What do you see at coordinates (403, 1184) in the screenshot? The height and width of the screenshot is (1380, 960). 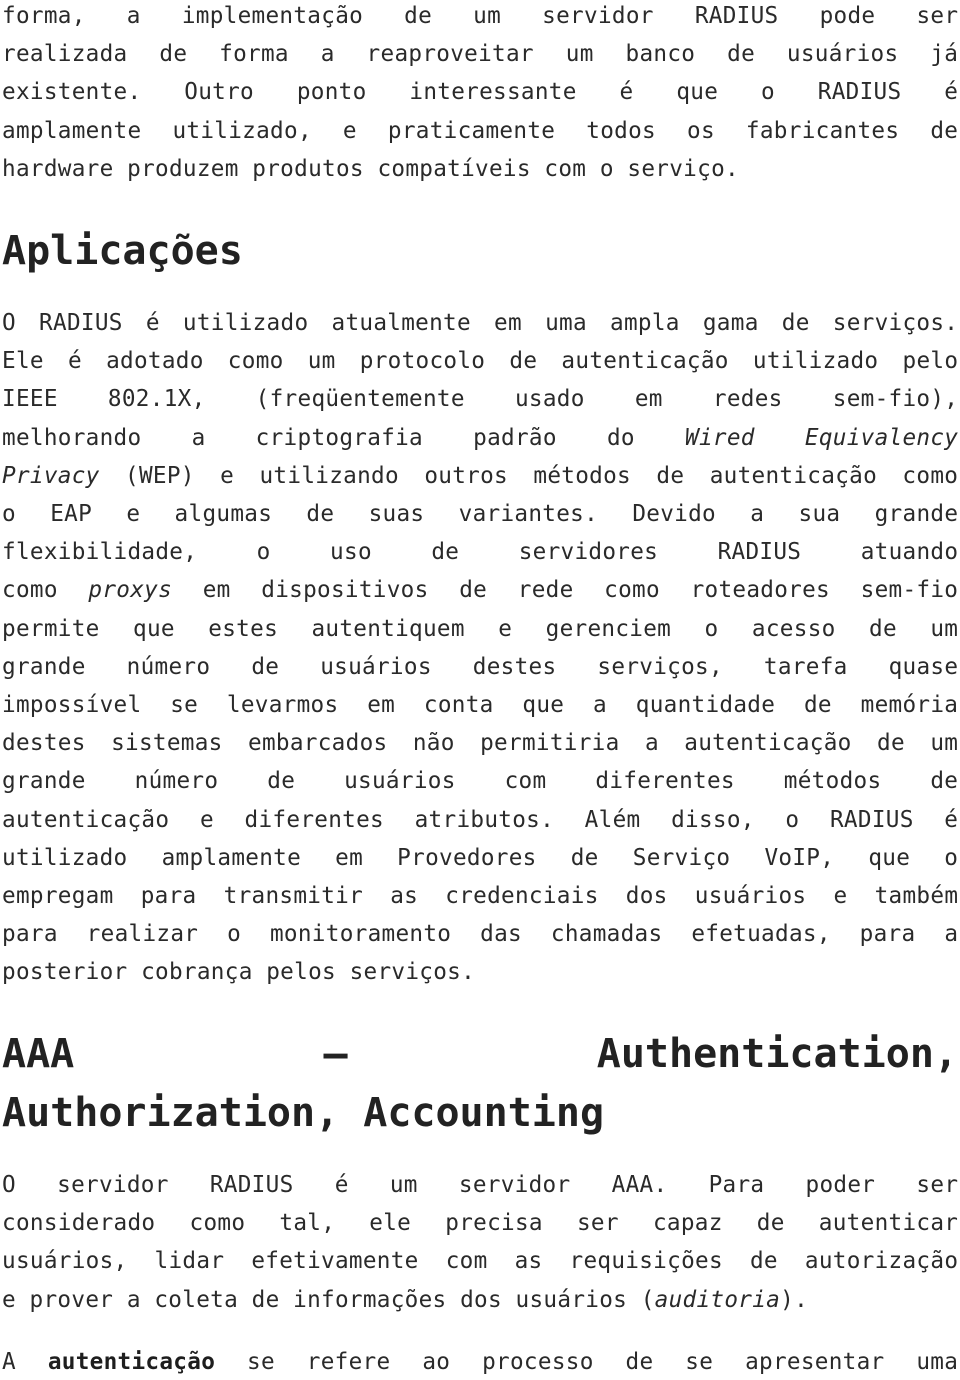 I see `text-run: um` at bounding box center [403, 1184].